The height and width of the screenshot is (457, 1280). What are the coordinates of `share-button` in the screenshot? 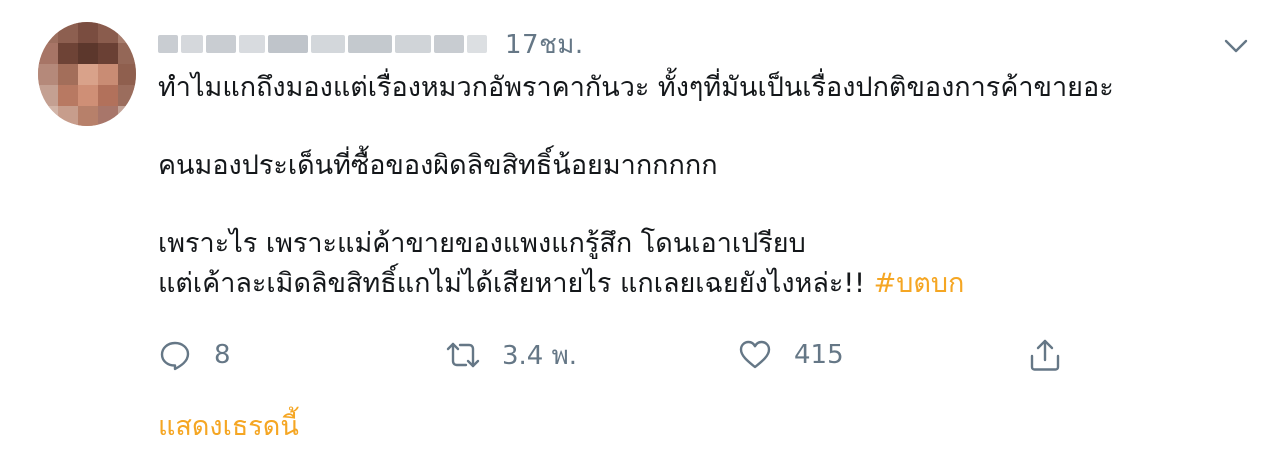 It's located at (1056, 355).